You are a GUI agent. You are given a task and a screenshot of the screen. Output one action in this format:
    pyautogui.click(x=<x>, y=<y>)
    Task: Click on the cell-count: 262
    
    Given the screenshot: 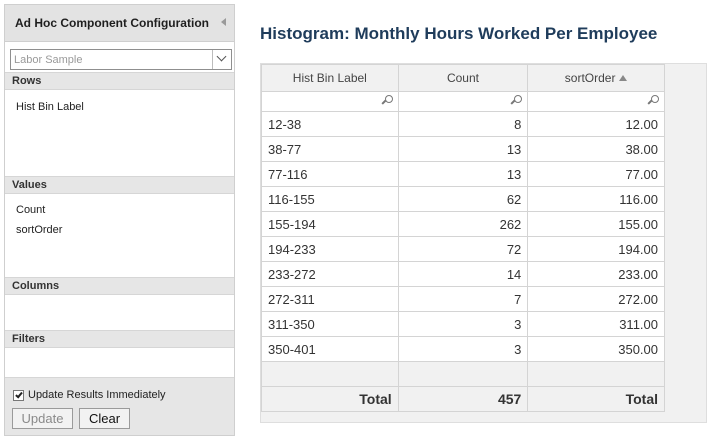 What is the action you would take?
    pyautogui.click(x=463, y=224)
    